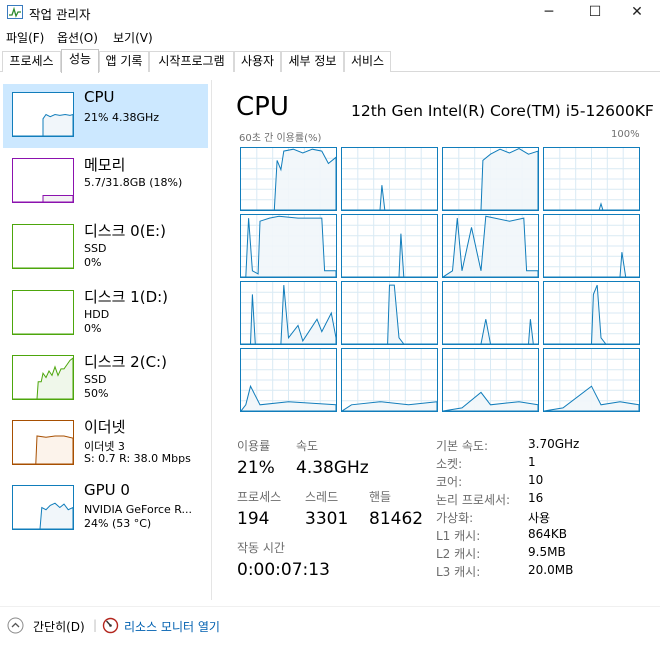 This screenshot has height=650, width=660. Describe the element at coordinates (257, 61) in the screenshot. I see `tab-users: 사용자` at that location.